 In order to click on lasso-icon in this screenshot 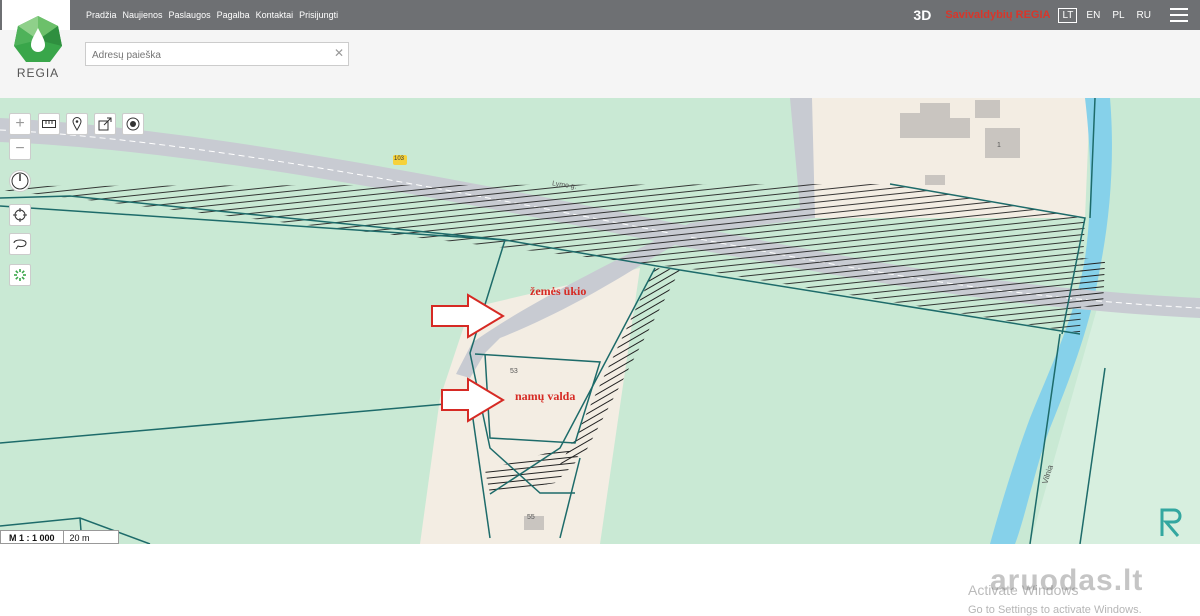, I will do `click(20, 244)`.